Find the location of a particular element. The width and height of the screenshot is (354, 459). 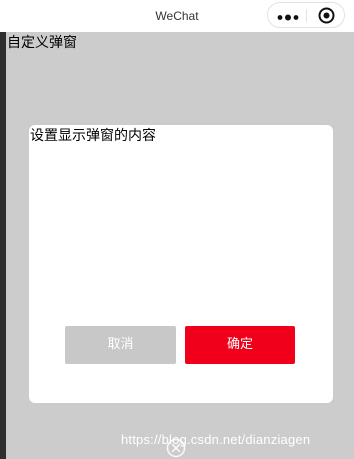

more-dots-icon is located at coordinates (288, 15).